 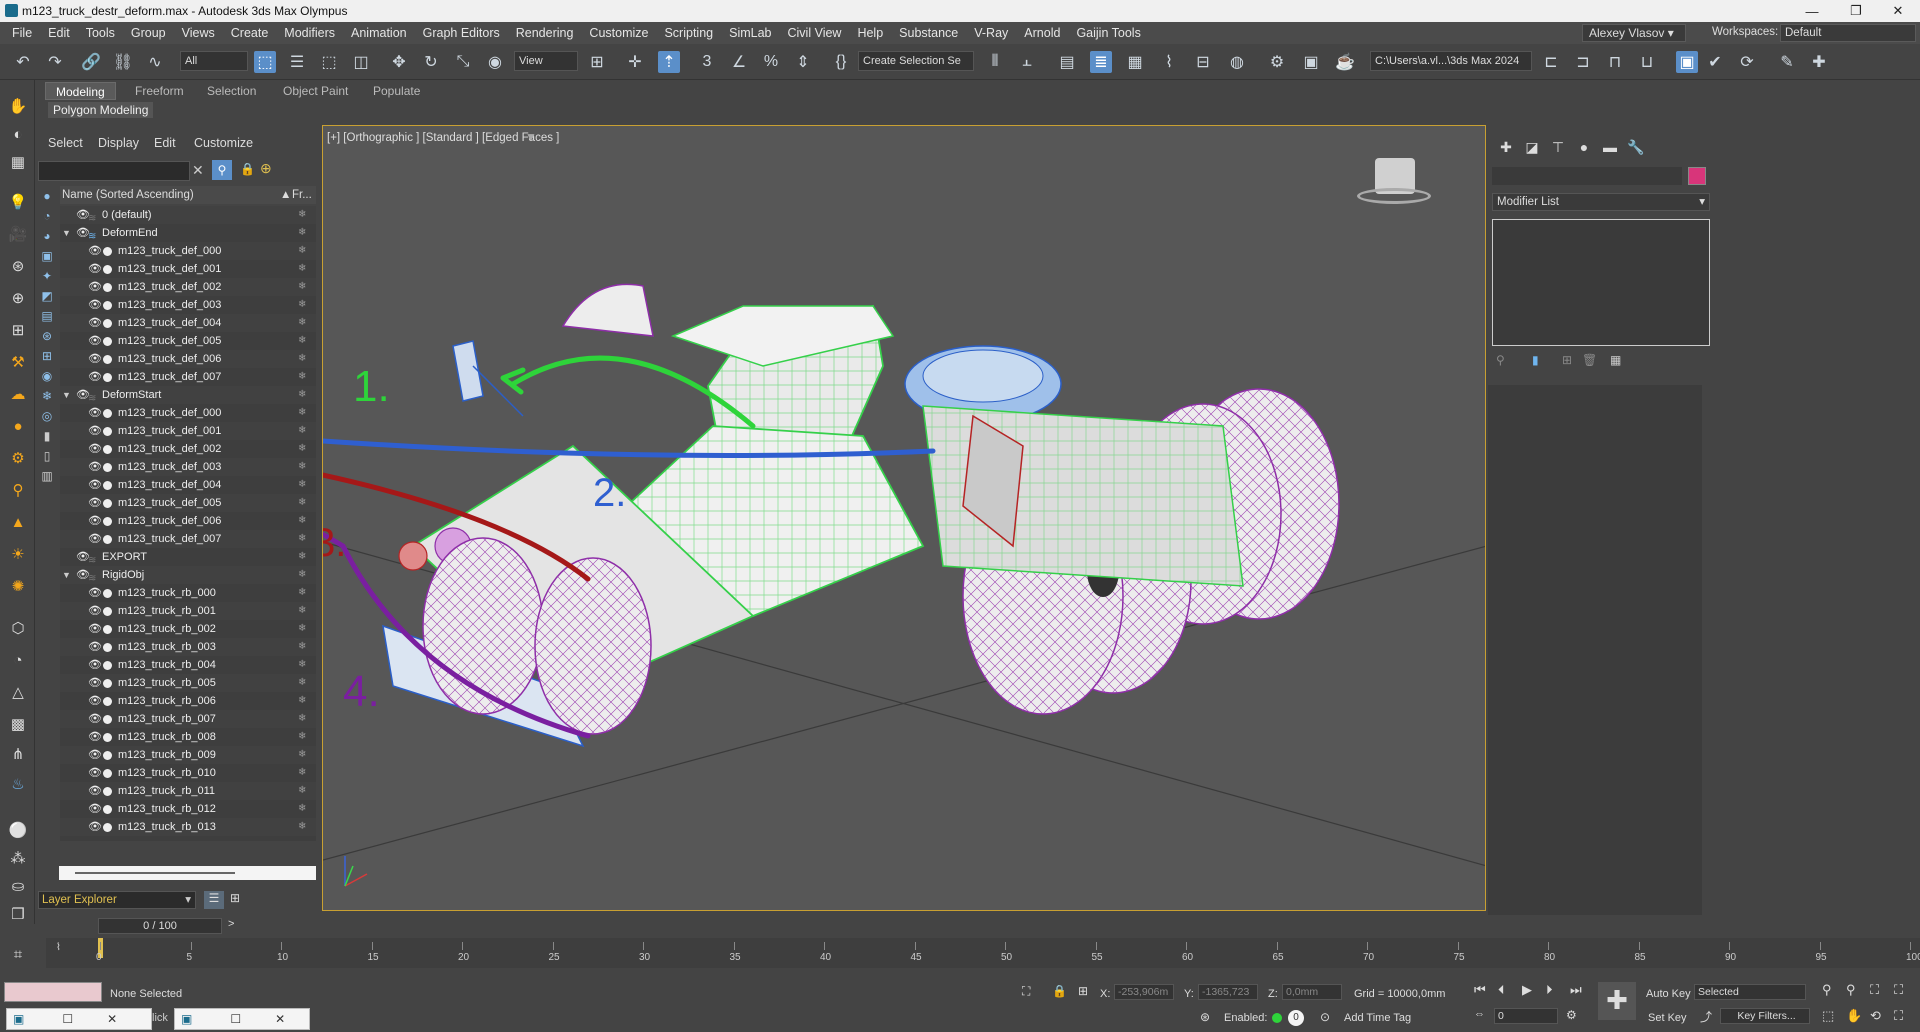 What do you see at coordinates (1451, 61) in the screenshot?
I see `project-folder-dropdown: C:\Users\a.vl...\3ds Max 2024` at bounding box center [1451, 61].